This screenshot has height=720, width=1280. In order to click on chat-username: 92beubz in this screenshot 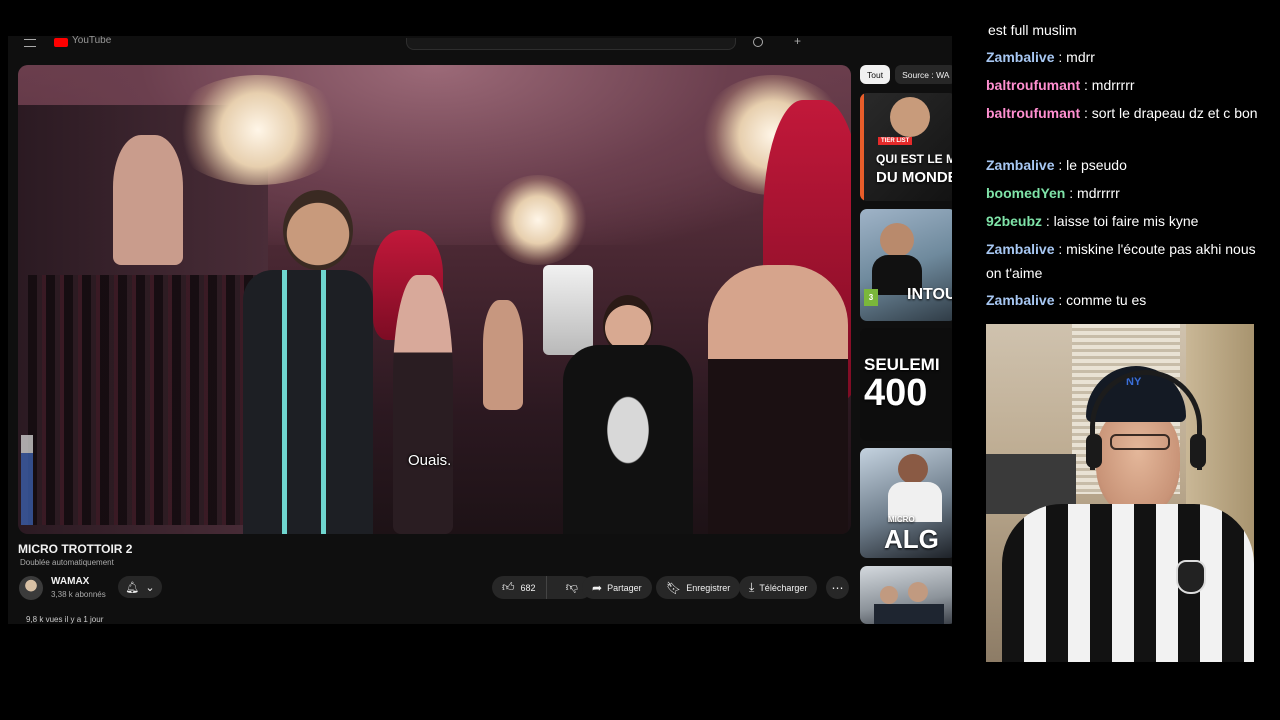, I will do `click(1014, 221)`.